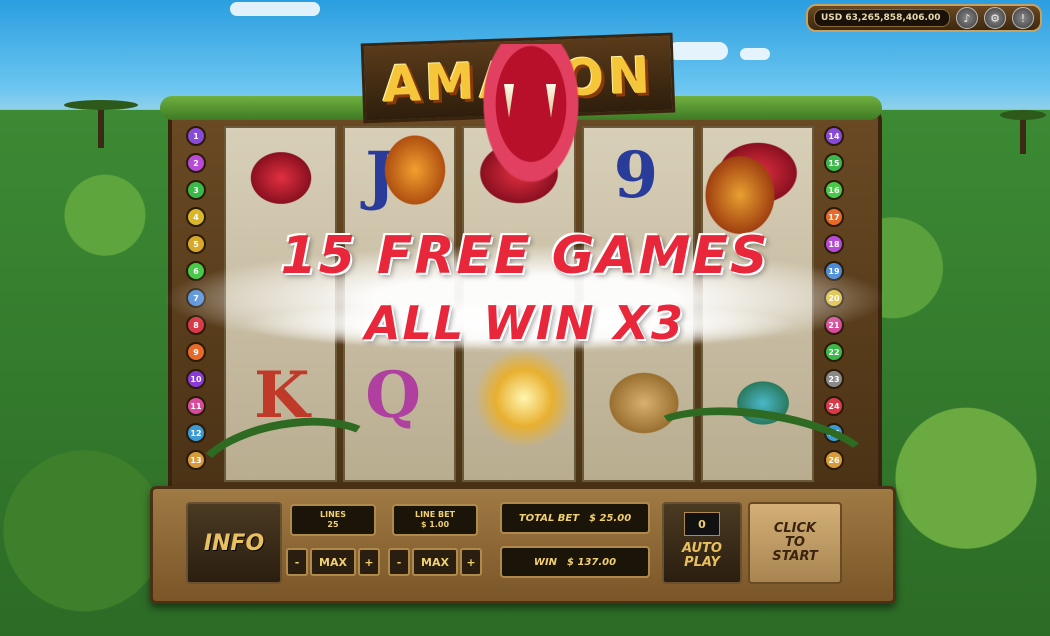 The height and width of the screenshot is (636, 1050). Describe the element at coordinates (834, 190) in the screenshot. I see `payline-gem: 16` at that location.